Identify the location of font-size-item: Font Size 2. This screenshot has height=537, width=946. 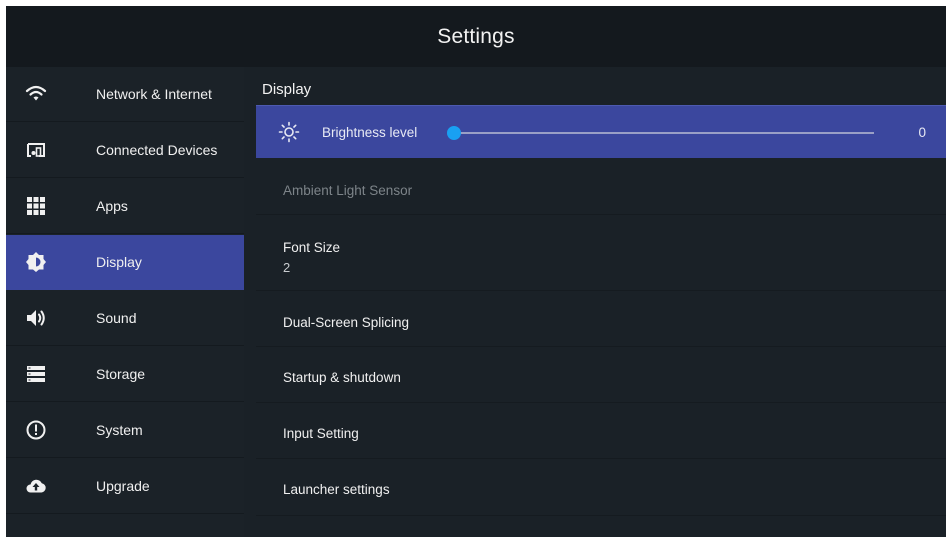
(601, 253).